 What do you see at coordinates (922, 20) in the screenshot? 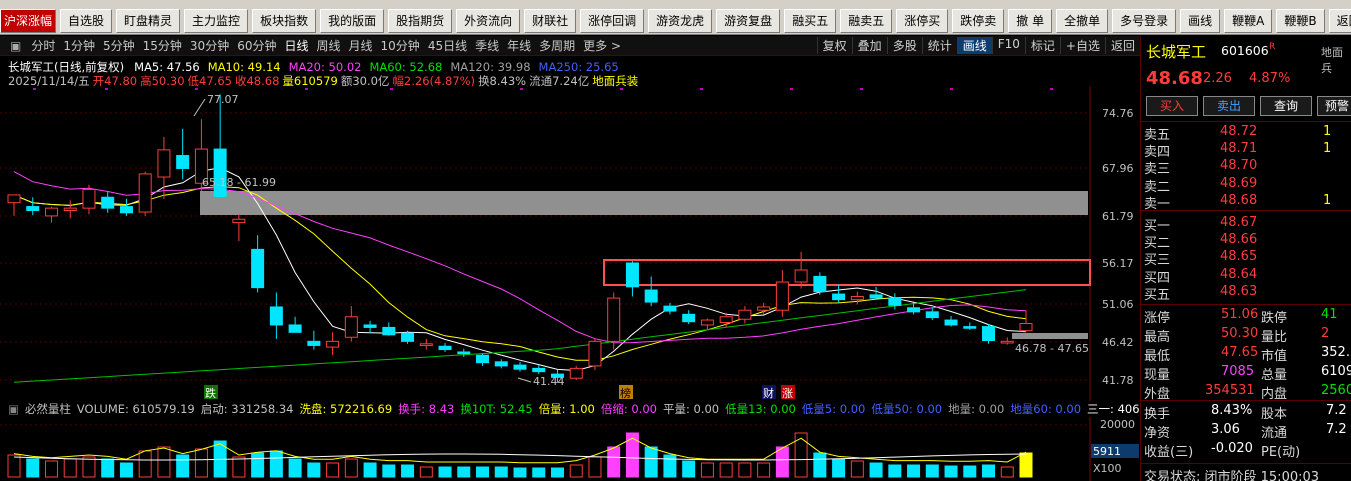
I see `toolbar-button: 涨停买` at bounding box center [922, 20].